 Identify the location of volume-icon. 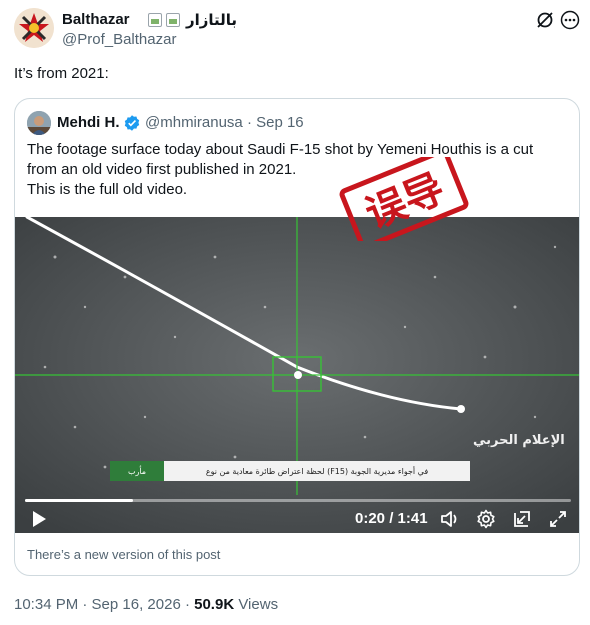
(450, 519).